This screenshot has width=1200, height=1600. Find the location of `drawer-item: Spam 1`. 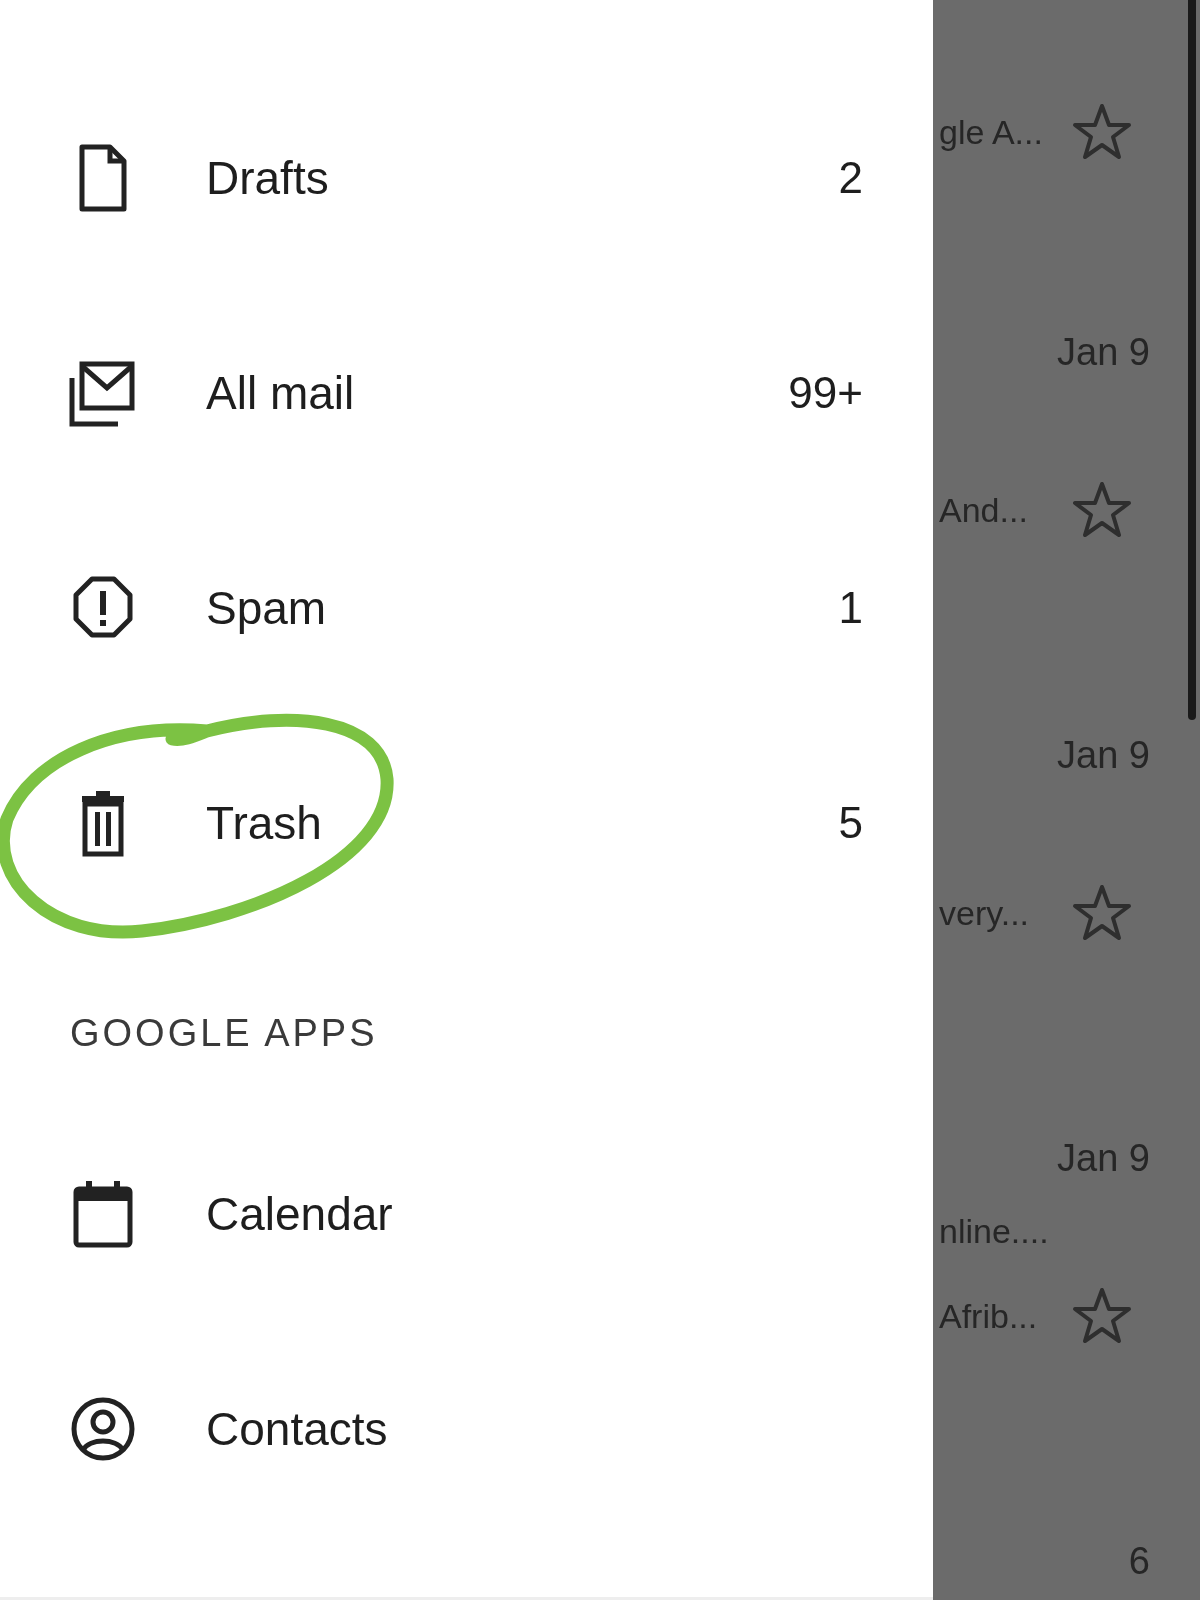

drawer-item: Spam 1 is located at coordinates (466, 607).